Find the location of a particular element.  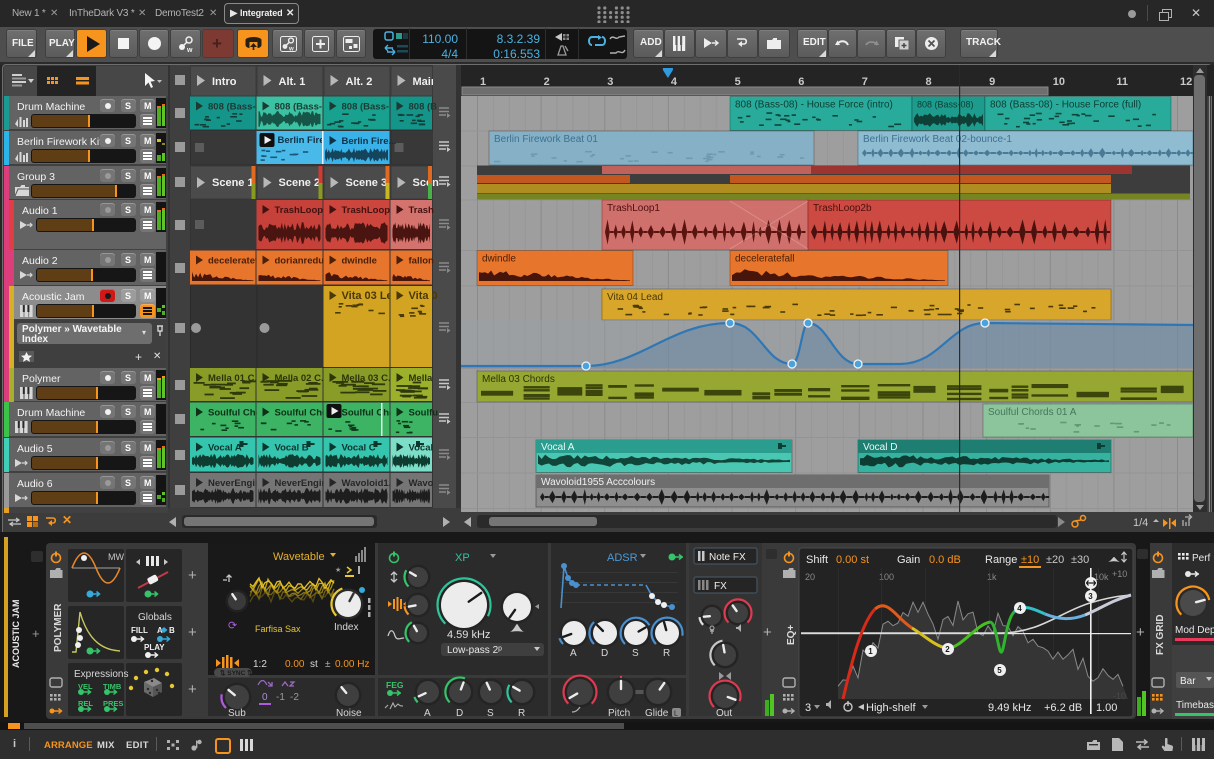

svg-text: Sub is located at coordinates (237, 713).